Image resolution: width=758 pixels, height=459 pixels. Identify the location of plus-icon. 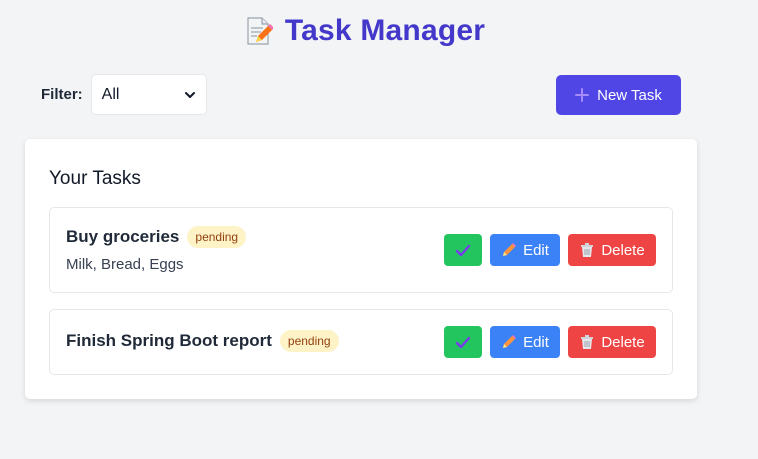
(582, 95).